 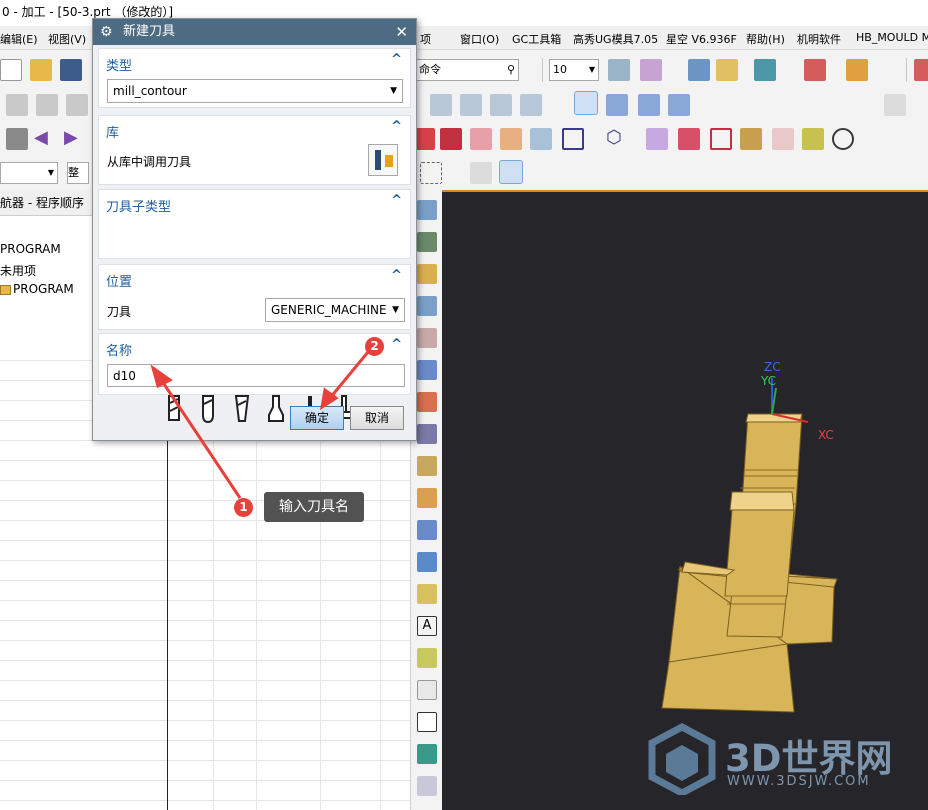 I want to click on annotation-tooltip: 输入刀具名, so click(x=314, y=507).